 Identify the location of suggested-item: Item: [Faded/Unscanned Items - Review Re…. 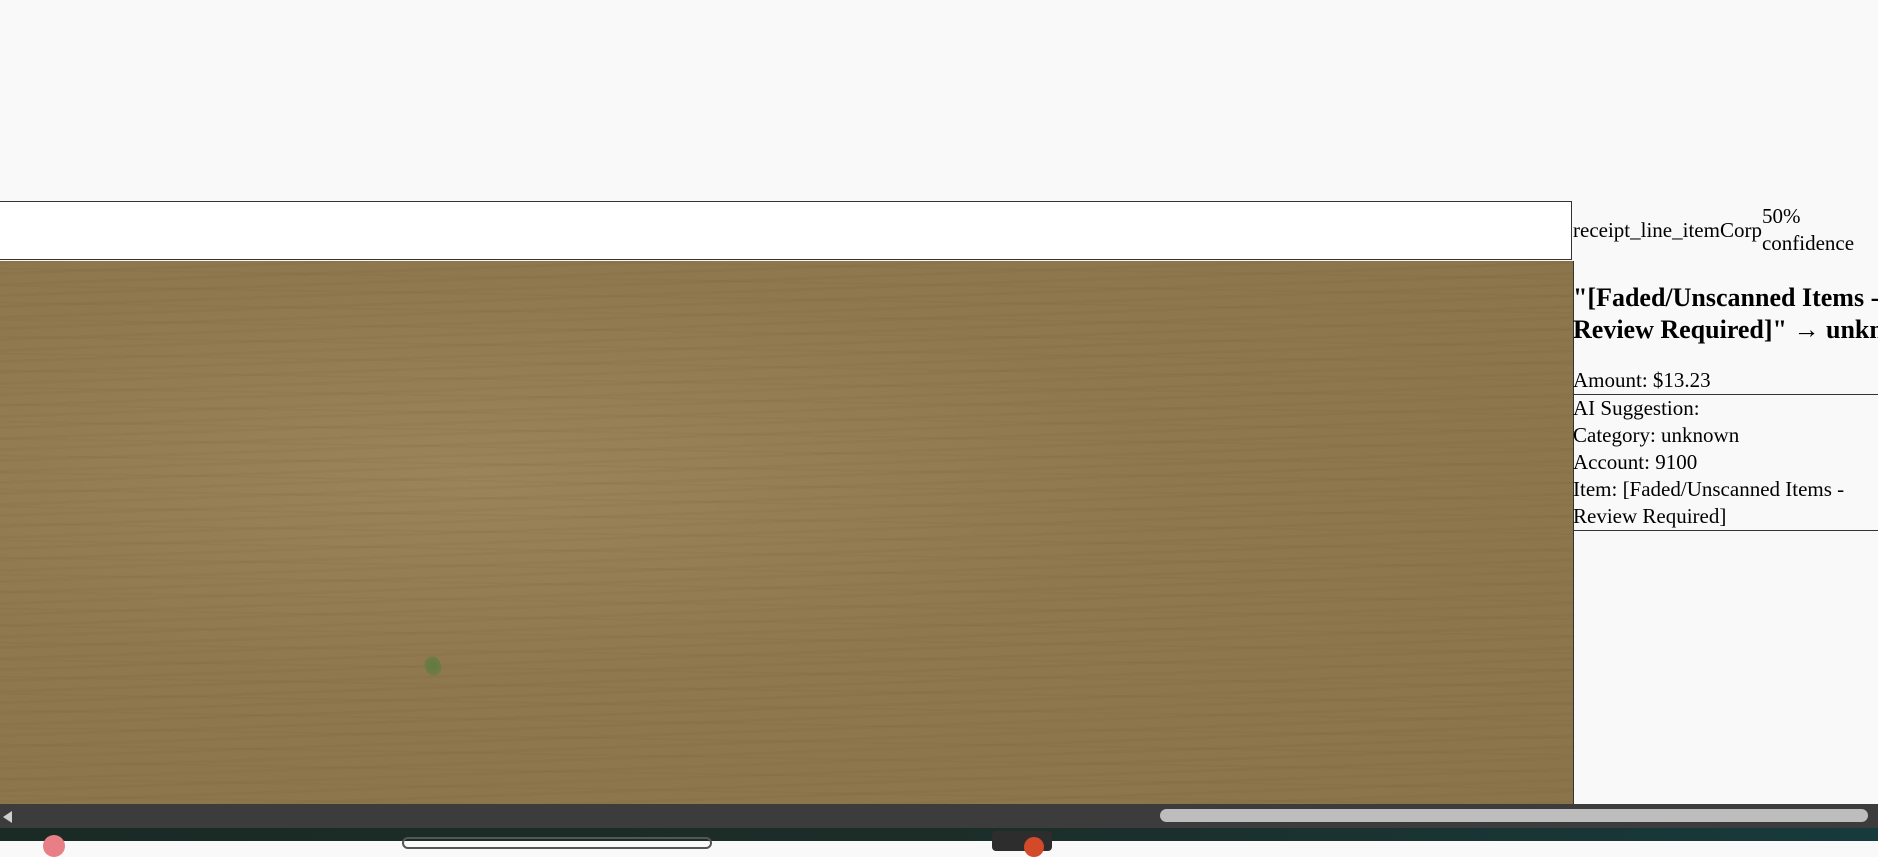
(1709, 502).